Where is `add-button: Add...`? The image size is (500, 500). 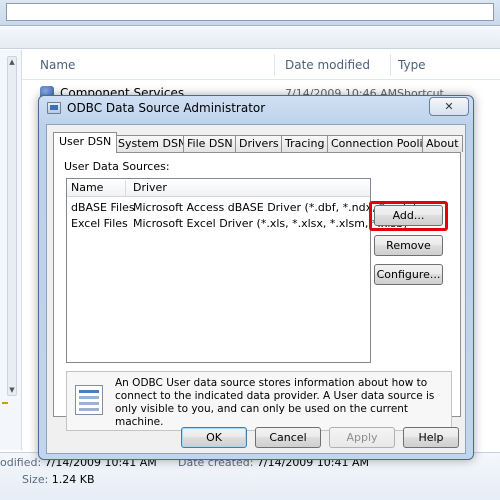
add-button: Add... is located at coordinates (408, 215).